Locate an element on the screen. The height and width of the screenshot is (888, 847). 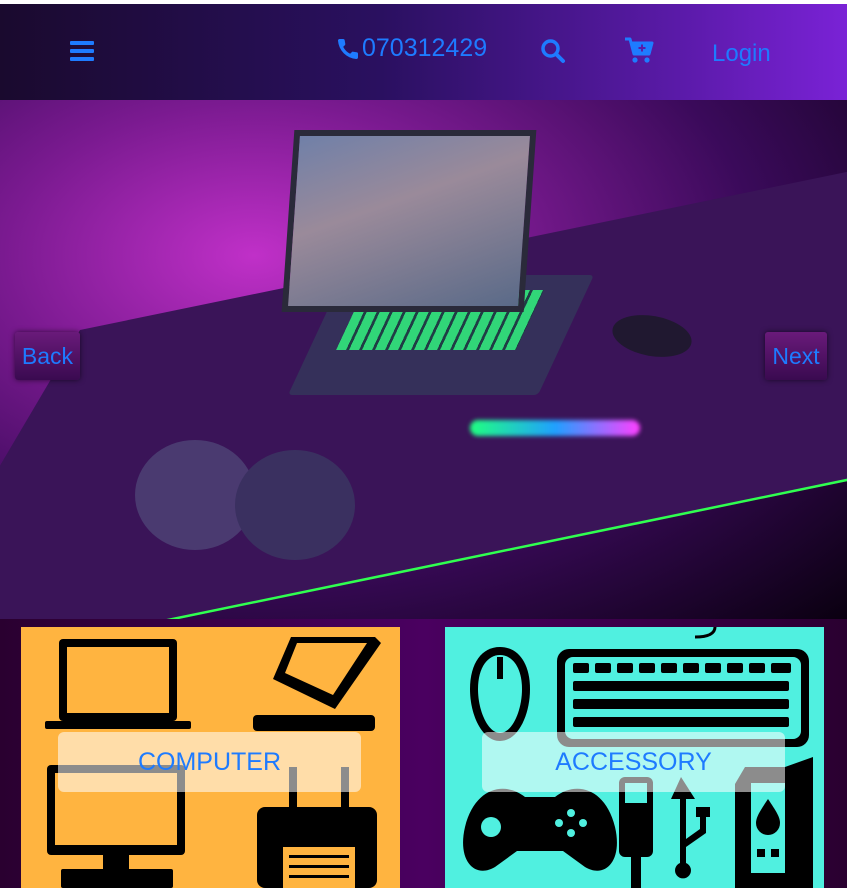
hero-image-glow is located at coordinates (555, 428).